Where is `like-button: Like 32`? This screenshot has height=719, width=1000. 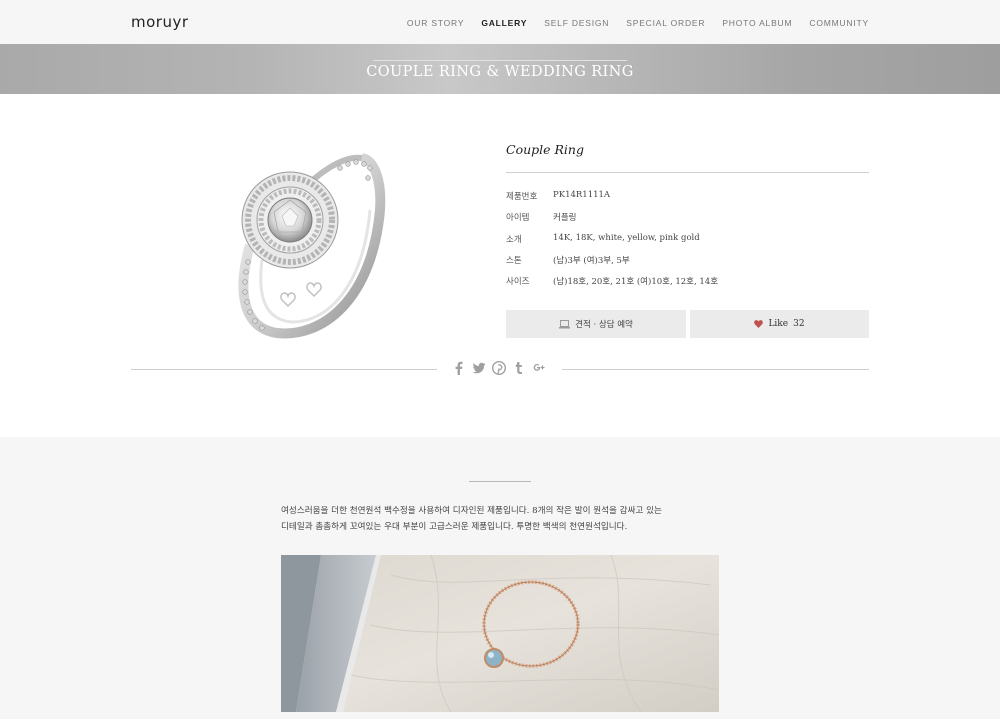 like-button: Like 32 is located at coordinates (779, 324).